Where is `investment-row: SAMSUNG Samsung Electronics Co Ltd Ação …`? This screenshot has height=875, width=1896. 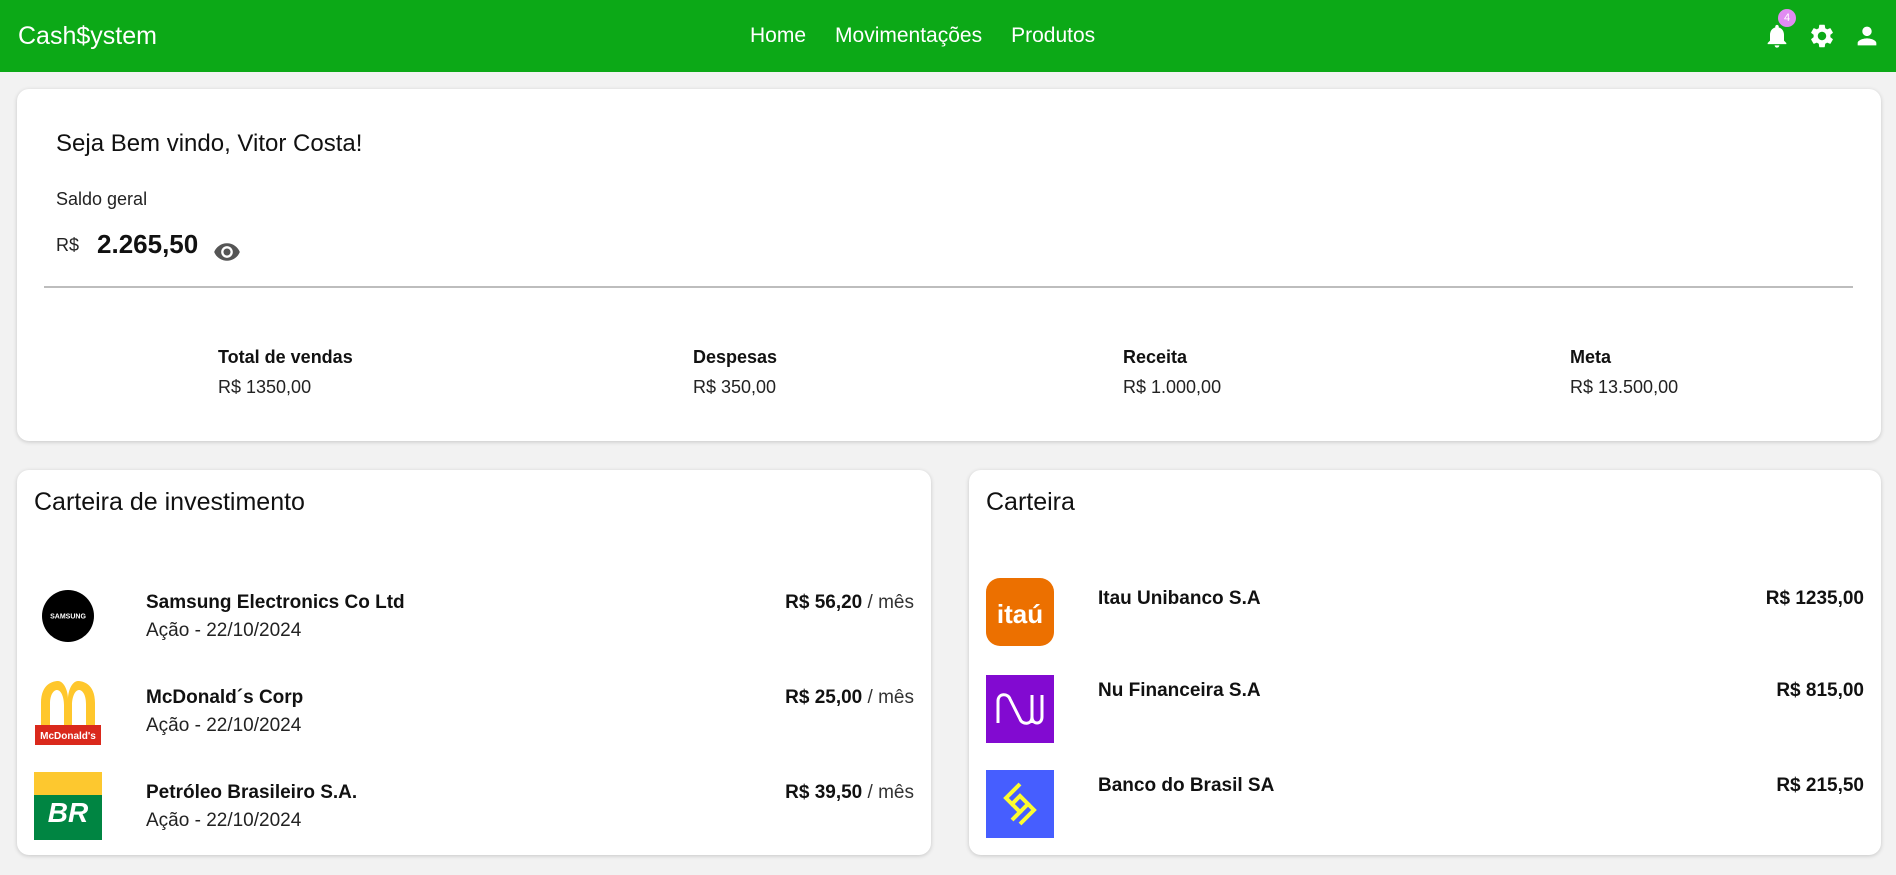 investment-row: SAMSUNG Samsung Electronics Co Ltd Ação … is located at coordinates (474, 616).